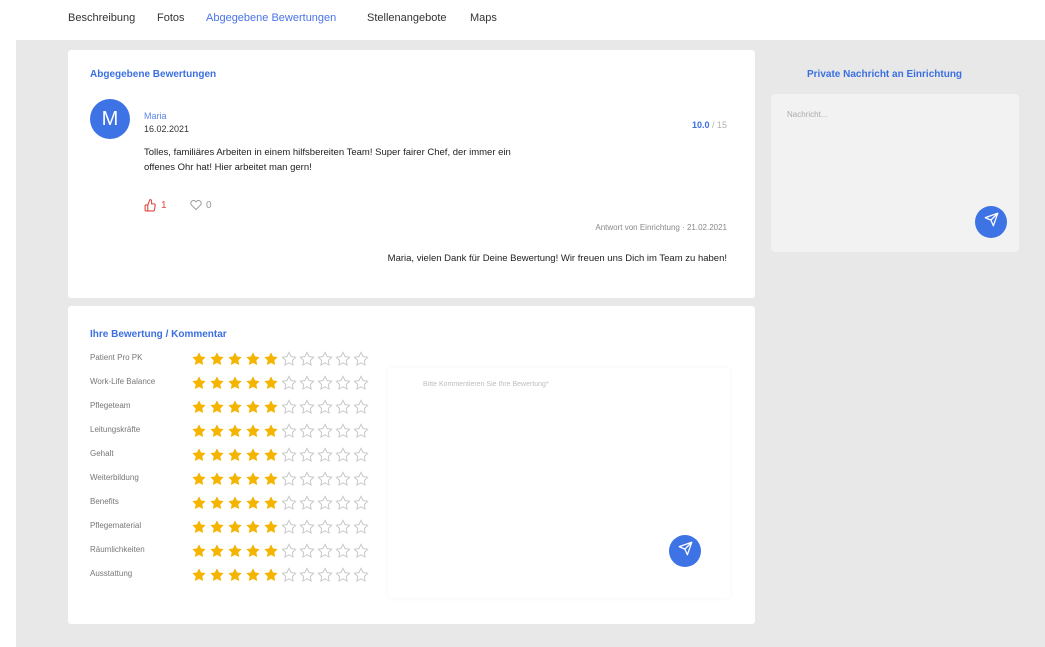 The width and height of the screenshot is (1045, 647). I want to click on tab-beschreibung: Beschreibung, so click(101, 18).